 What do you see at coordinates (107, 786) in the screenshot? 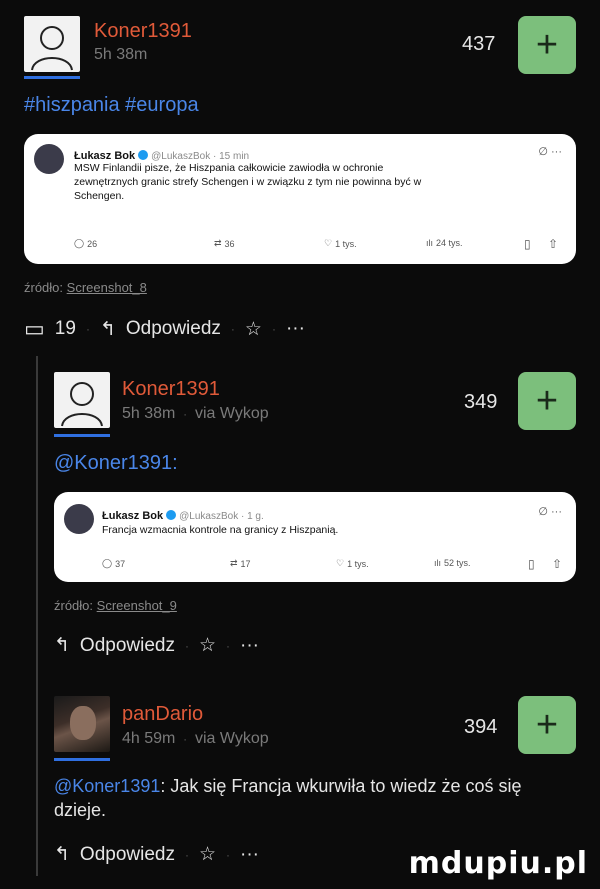
I see `comment-mention: @Koner1391` at bounding box center [107, 786].